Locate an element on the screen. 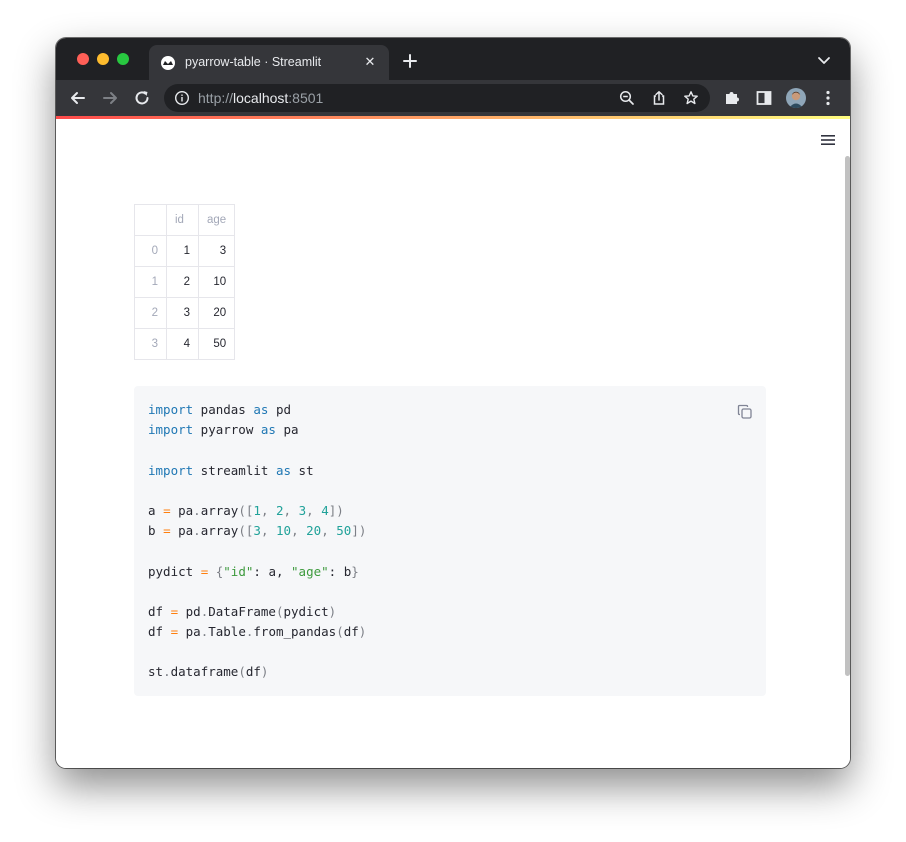 Image resolution: width=906 pixels, height=842 pixels. forward-arrow-icon is located at coordinates (110, 98).